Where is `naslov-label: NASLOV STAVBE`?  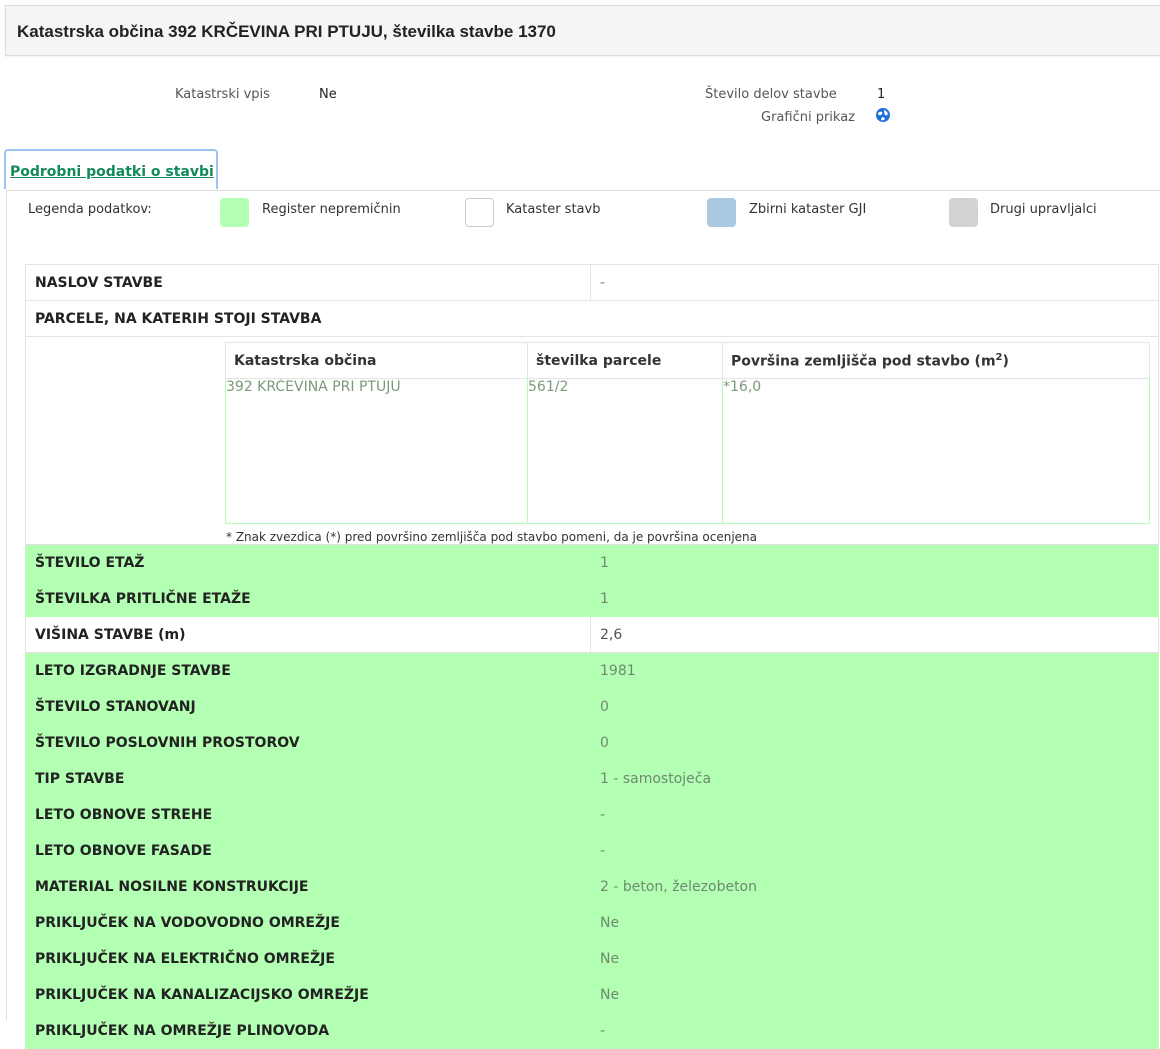 naslov-label: NASLOV STAVBE is located at coordinates (308, 282).